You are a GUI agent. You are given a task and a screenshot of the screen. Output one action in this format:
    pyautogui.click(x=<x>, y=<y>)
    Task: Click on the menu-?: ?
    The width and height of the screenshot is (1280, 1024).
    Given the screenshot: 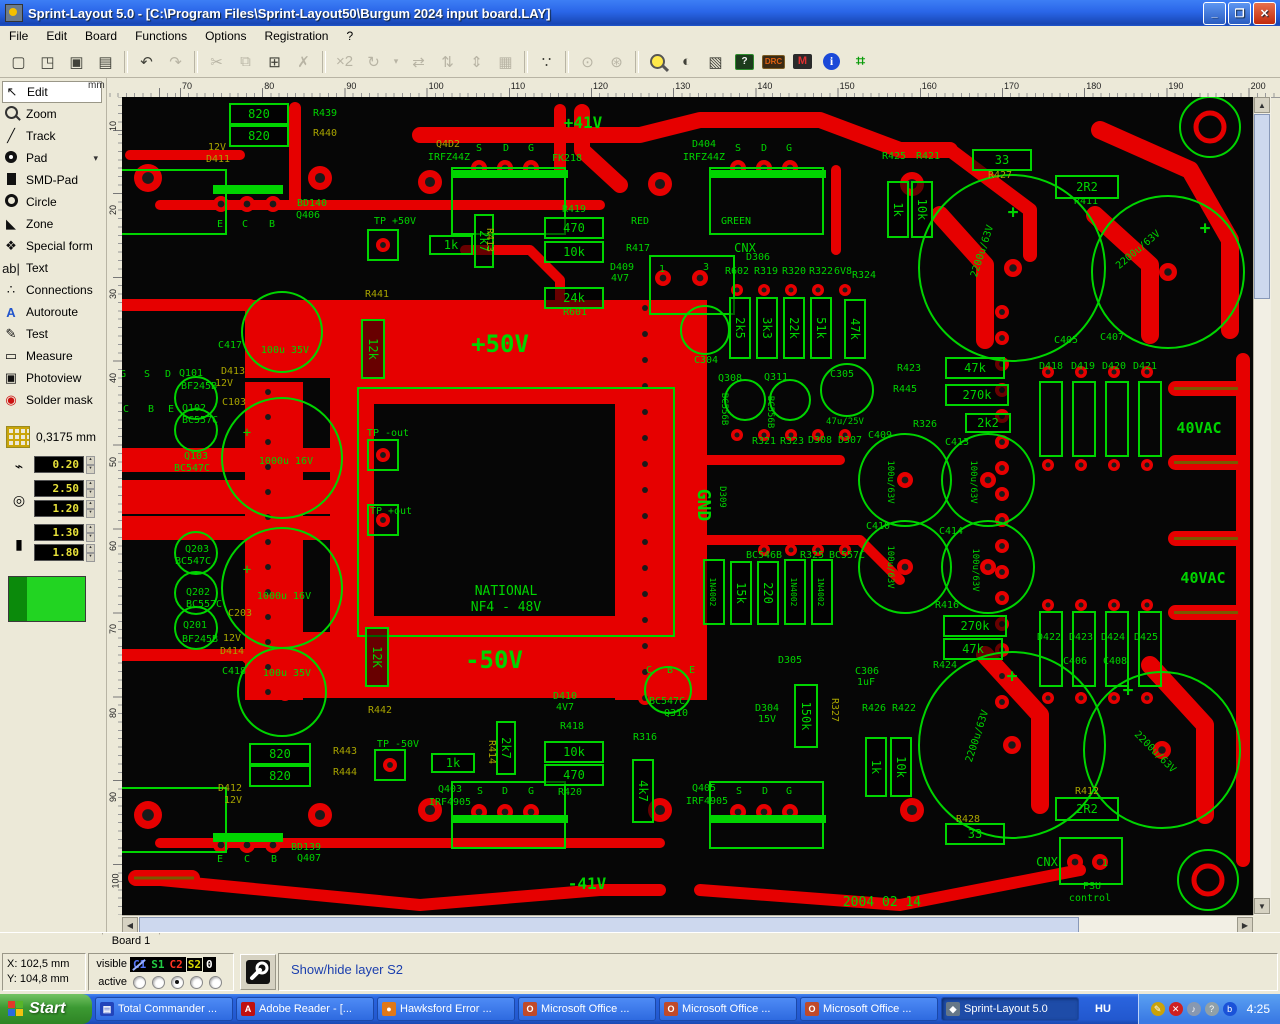 What is the action you would take?
    pyautogui.click(x=349, y=36)
    